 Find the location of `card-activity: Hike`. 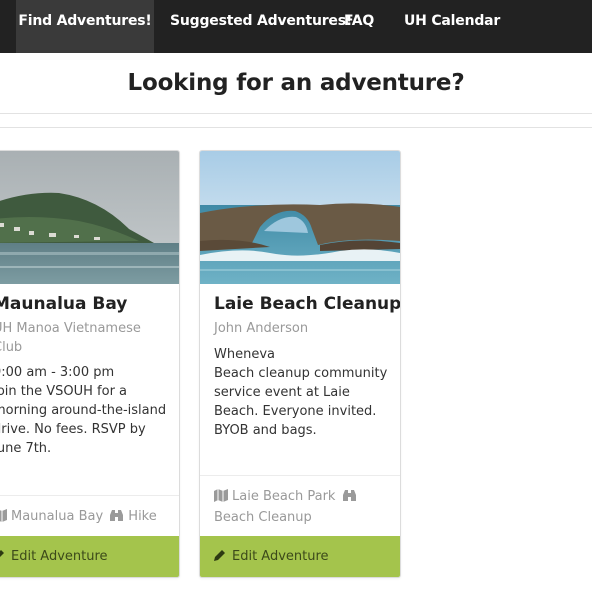

card-activity: Hike is located at coordinates (142, 516).